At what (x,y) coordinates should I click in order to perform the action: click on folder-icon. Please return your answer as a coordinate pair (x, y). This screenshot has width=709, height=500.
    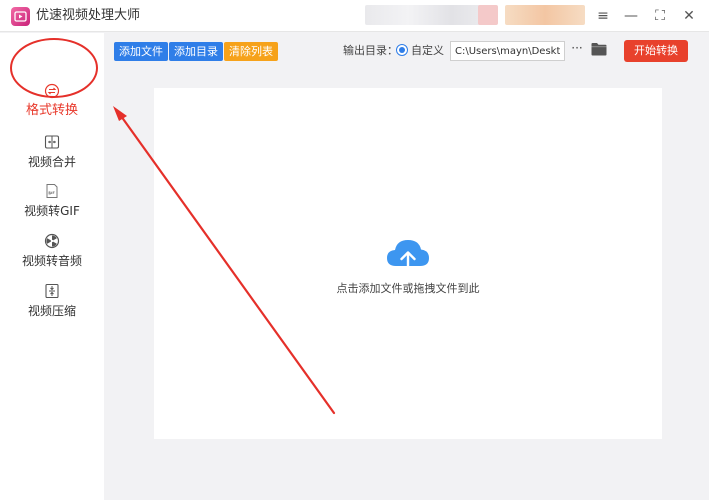
    Looking at the image, I should click on (599, 49).